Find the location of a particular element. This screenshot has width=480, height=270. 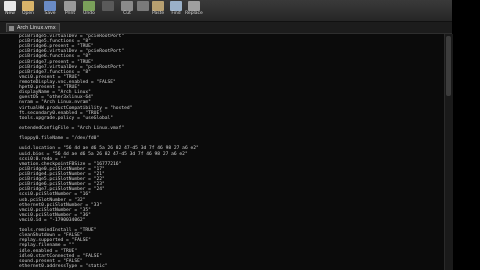

save-icon is located at coordinates (50, 6).